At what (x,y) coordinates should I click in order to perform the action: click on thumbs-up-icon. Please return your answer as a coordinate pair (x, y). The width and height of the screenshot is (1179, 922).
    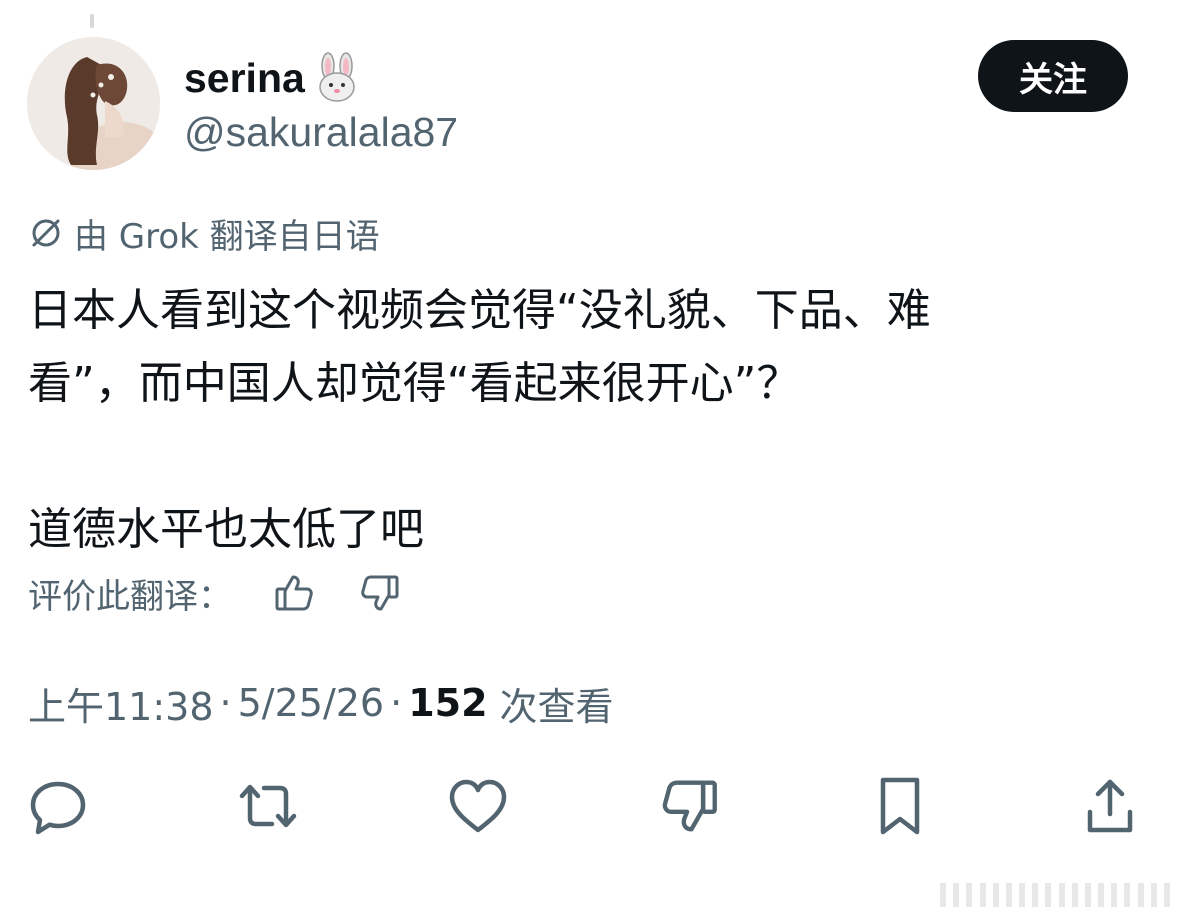
    Looking at the image, I should click on (294, 593).